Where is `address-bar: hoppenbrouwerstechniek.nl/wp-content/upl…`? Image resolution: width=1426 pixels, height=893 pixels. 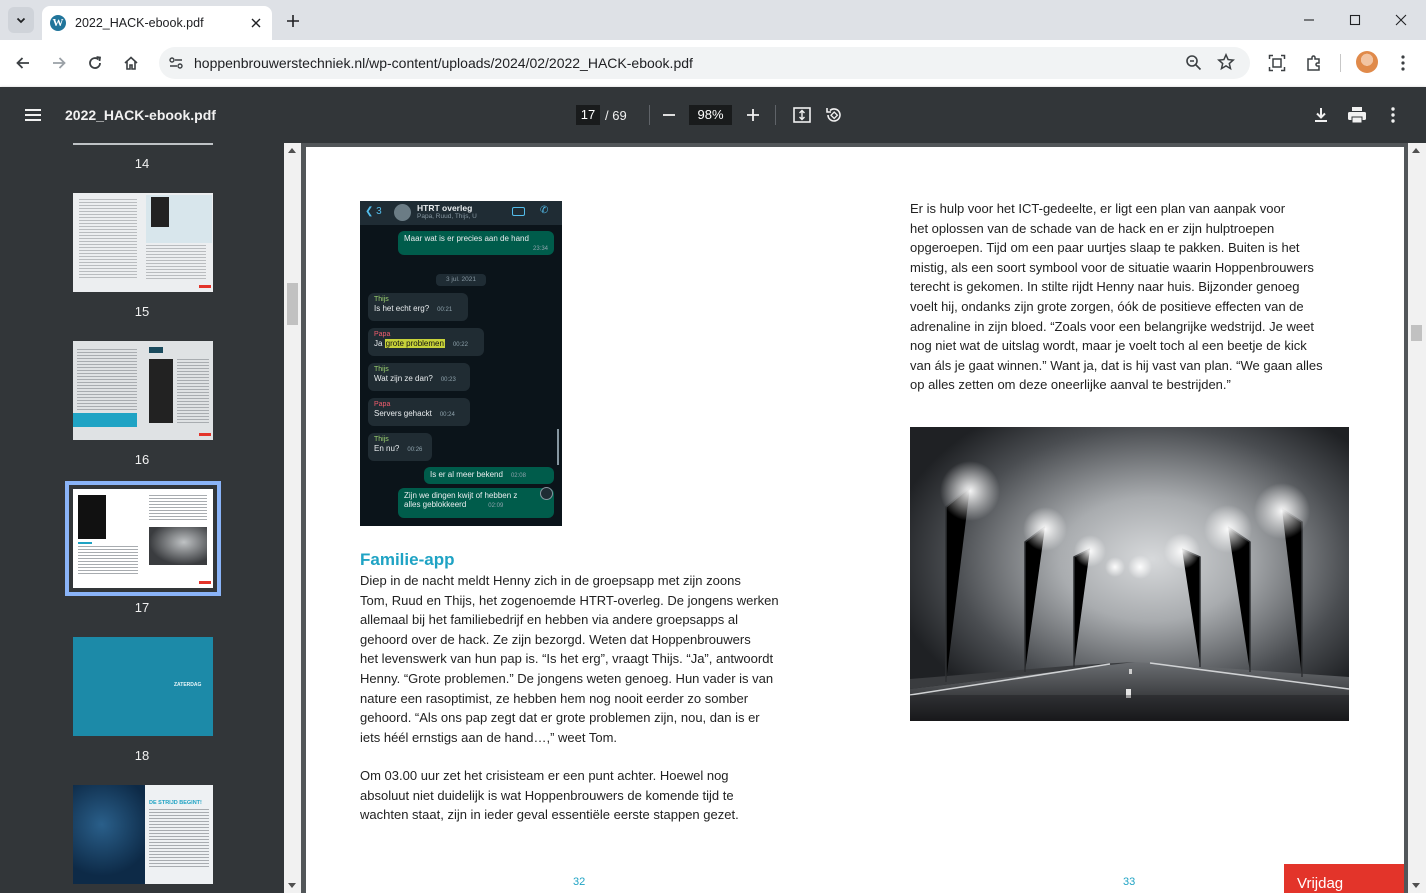
address-bar: hoppenbrouwerstechniek.nl/wp-content/upl… is located at coordinates (704, 63).